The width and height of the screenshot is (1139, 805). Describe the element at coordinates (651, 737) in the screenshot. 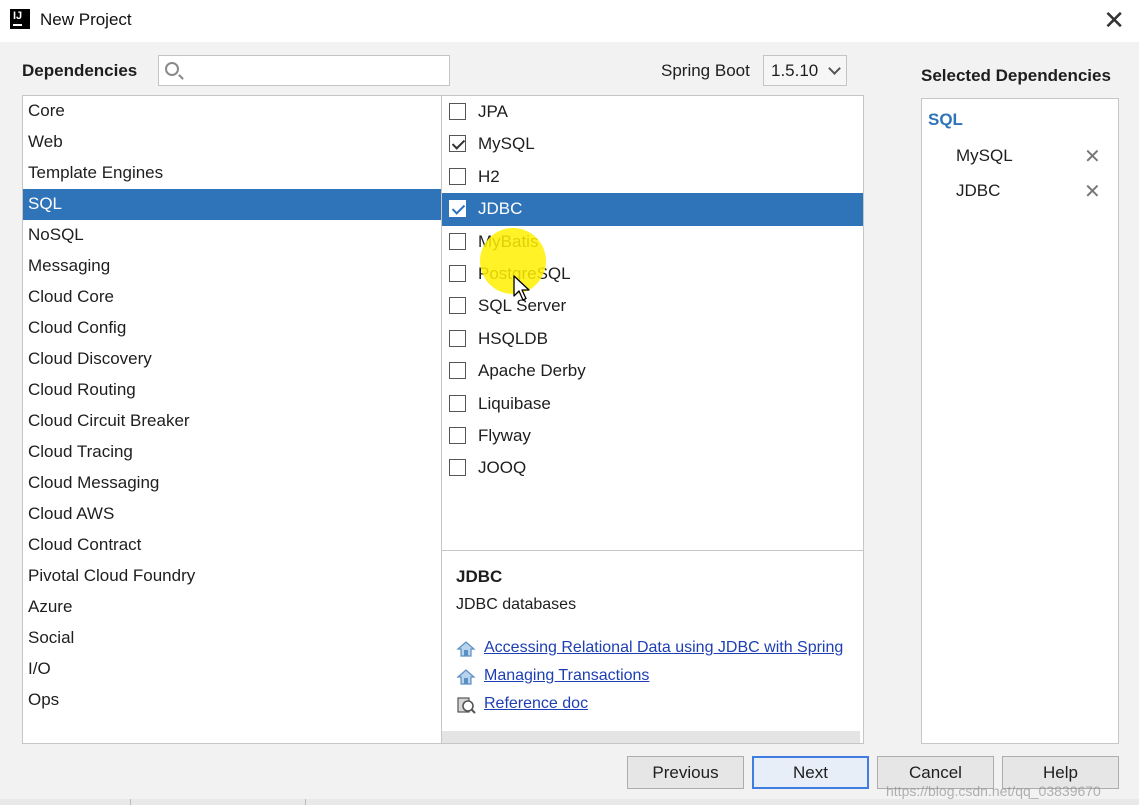

I see `horizontal-scrollbar` at that location.